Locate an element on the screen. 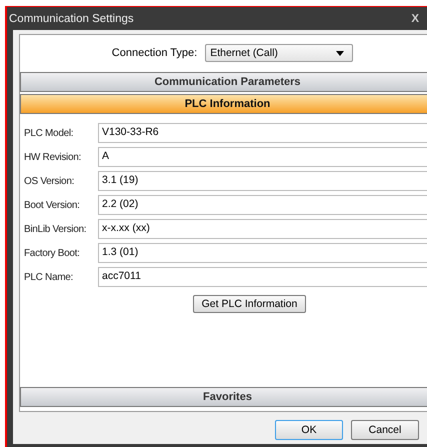  field-label: OS Version: is located at coordinates (50, 181).